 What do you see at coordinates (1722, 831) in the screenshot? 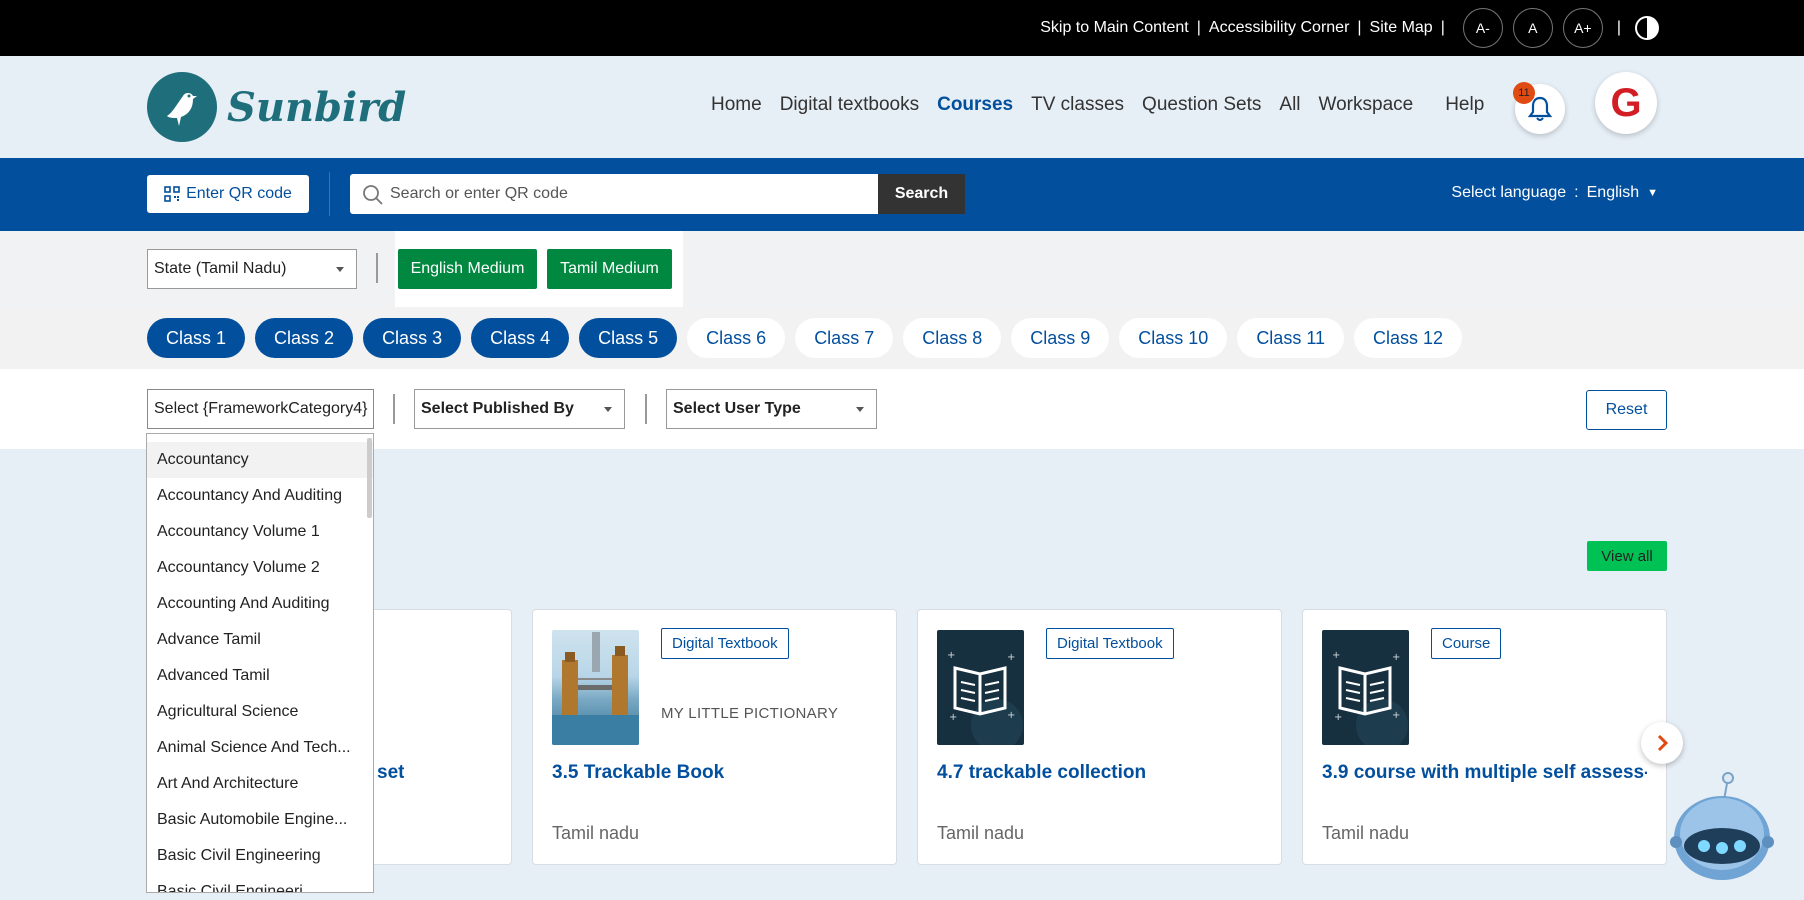
I see `chatbot-robot-icon` at bounding box center [1722, 831].